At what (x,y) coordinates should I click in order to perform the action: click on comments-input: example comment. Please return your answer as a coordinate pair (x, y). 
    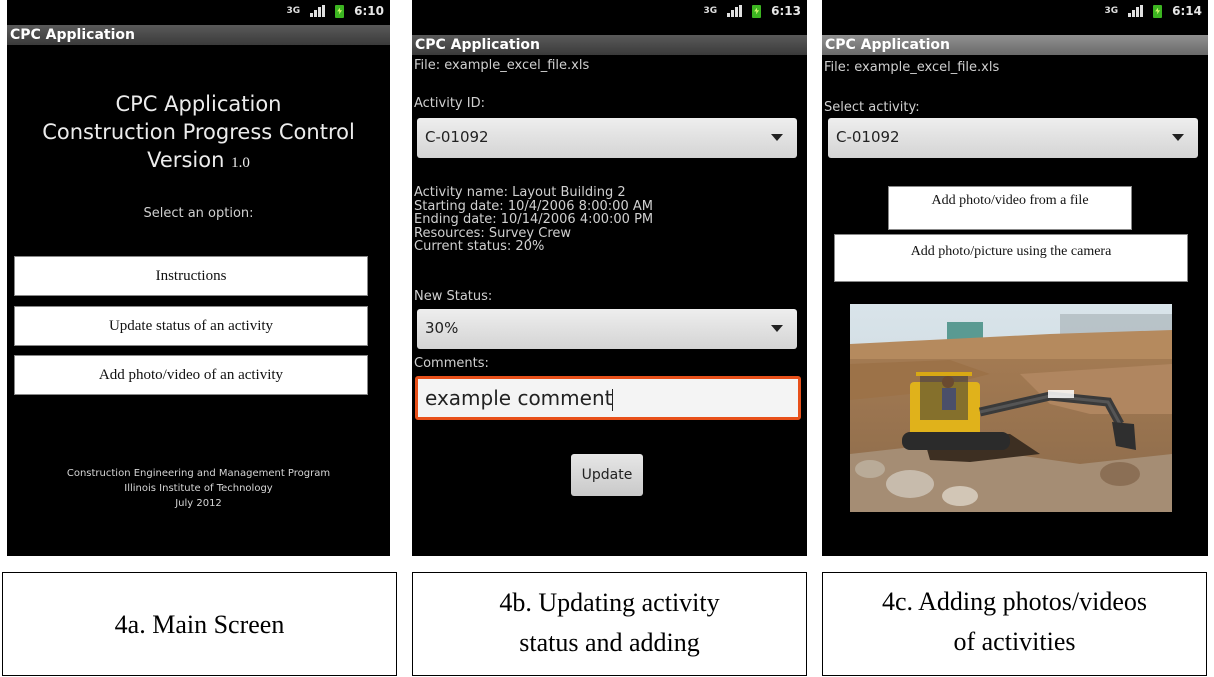
    Looking at the image, I should click on (608, 398).